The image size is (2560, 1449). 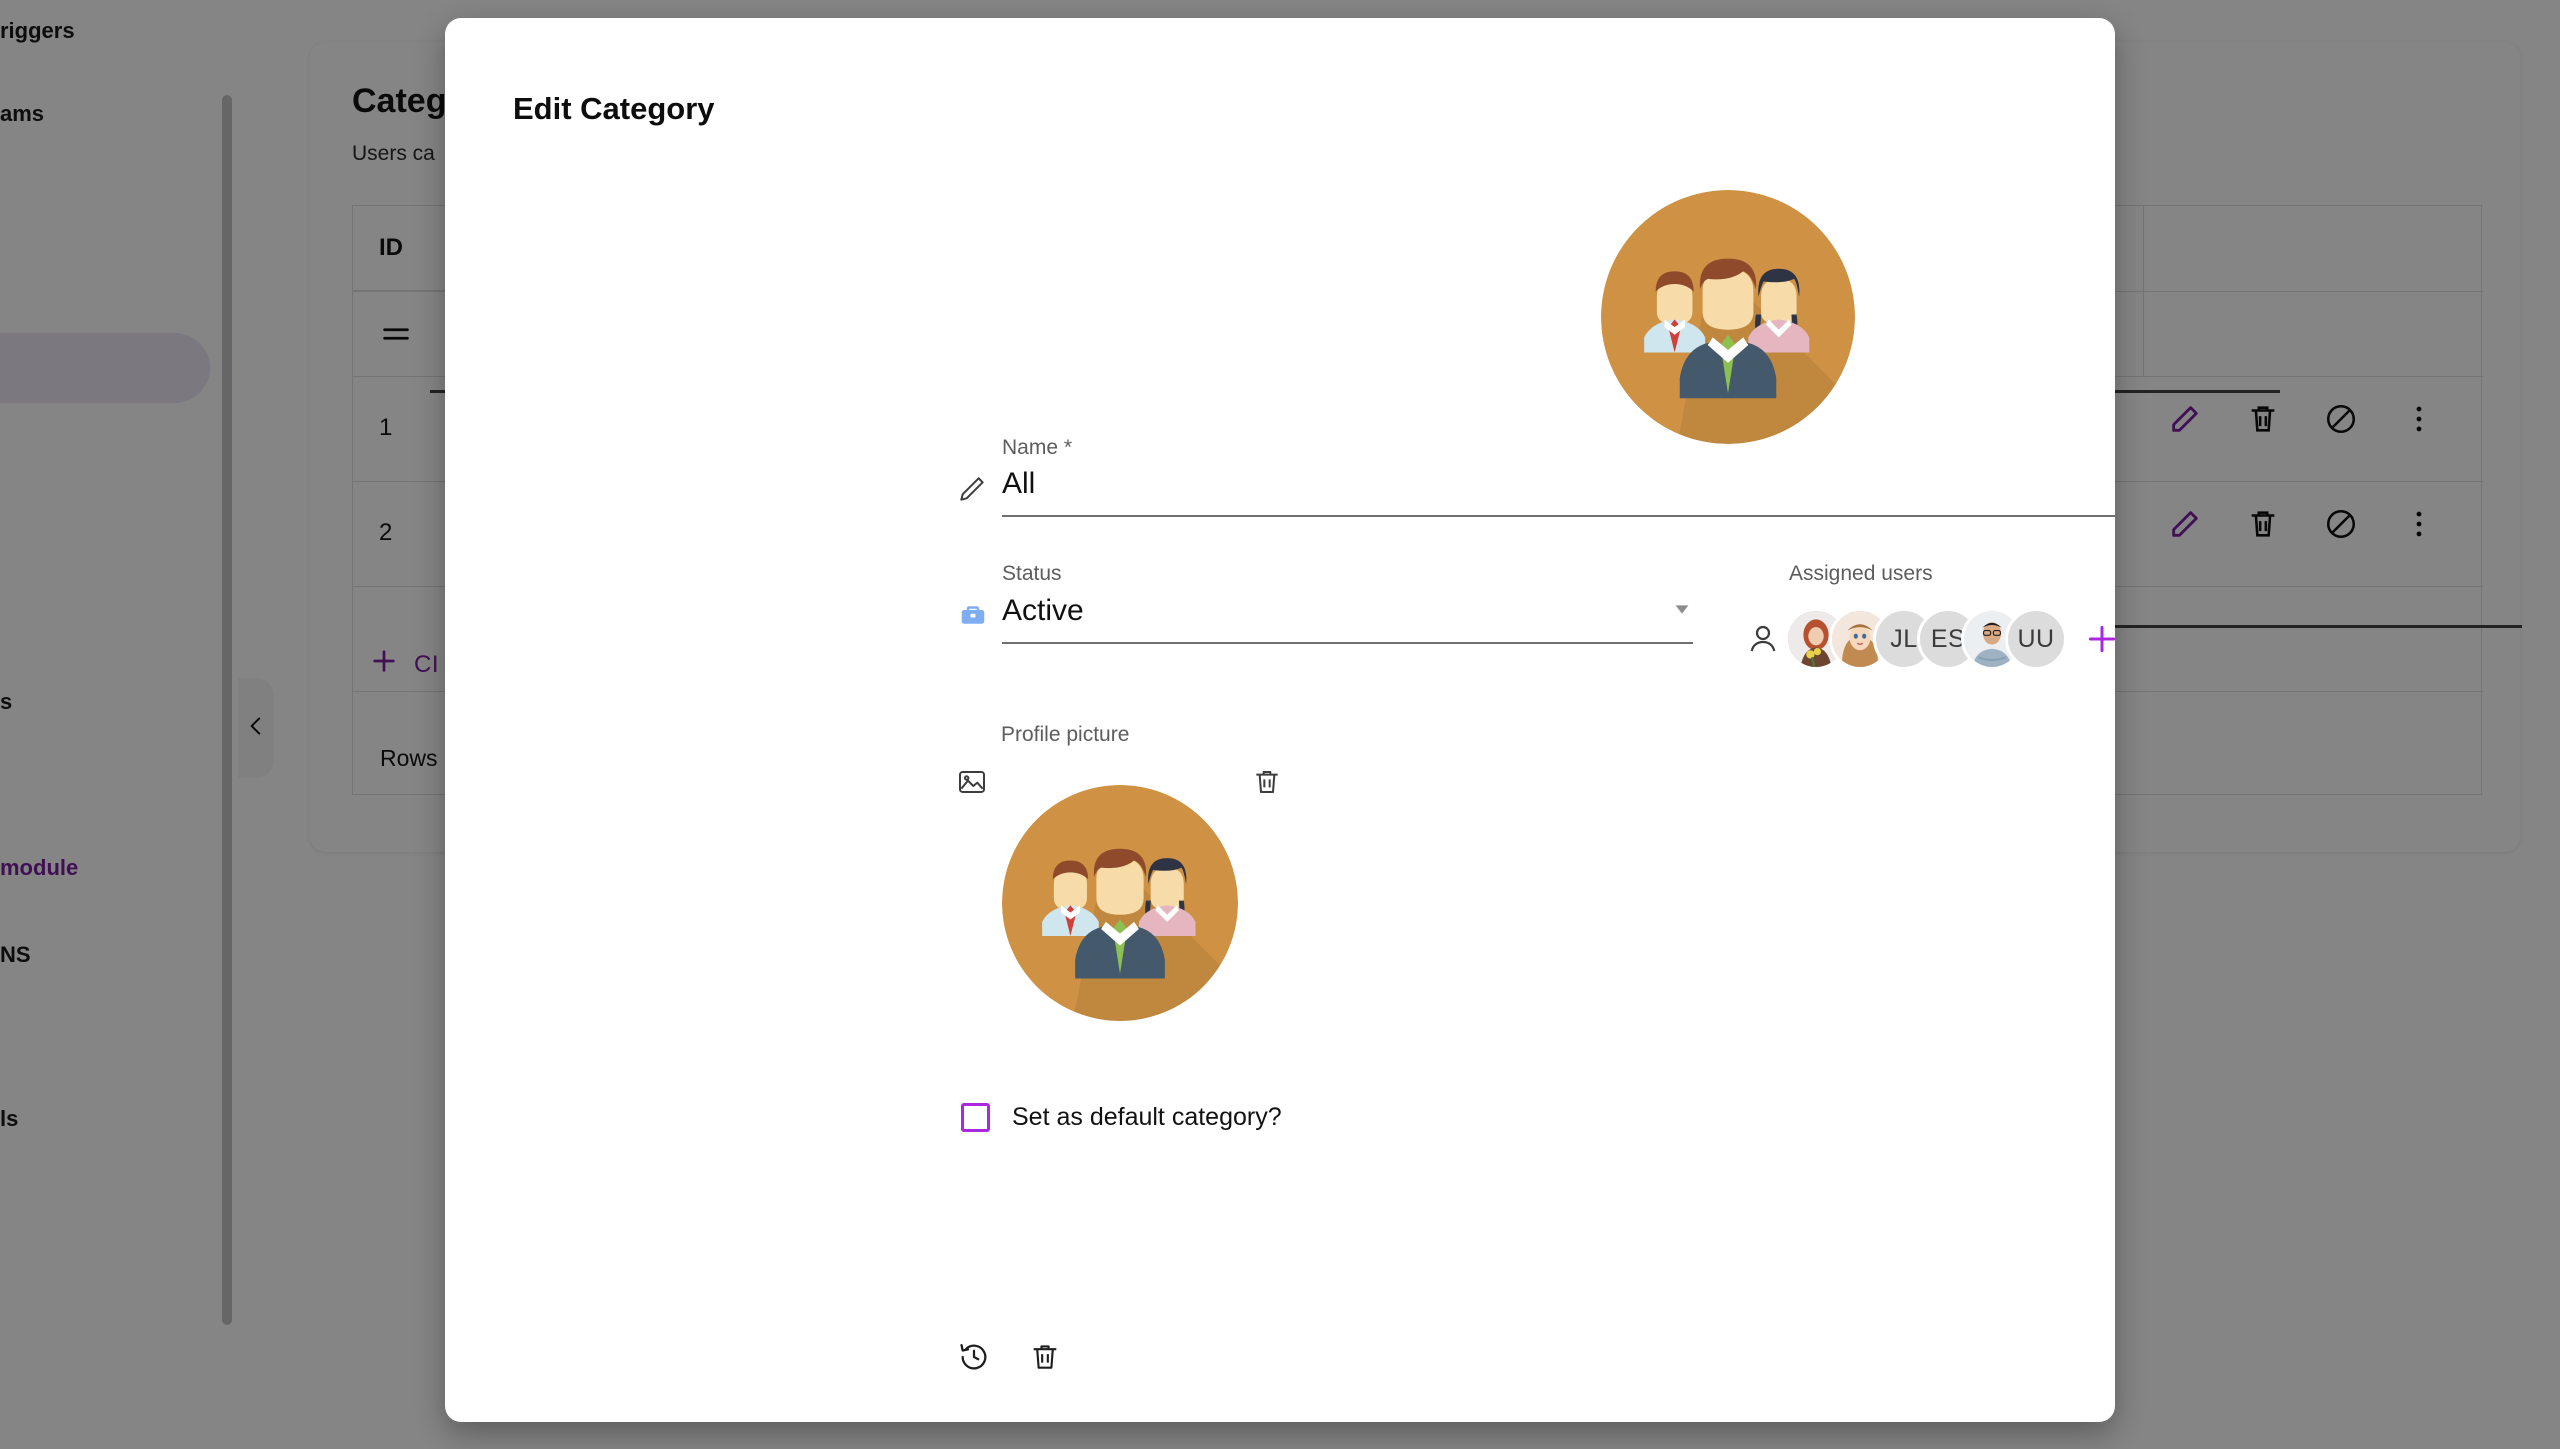 What do you see at coordinates (1045, 1359) in the screenshot?
I see `delete-trash-icon` at bounding box center [1045, 1359].